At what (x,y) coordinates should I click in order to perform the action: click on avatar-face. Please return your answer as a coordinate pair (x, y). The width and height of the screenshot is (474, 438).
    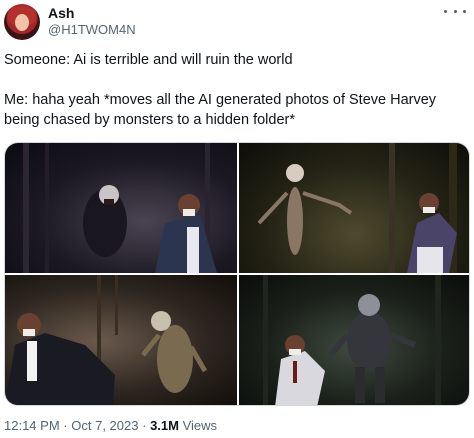
    Looking at the image, I should click on (22, 22).